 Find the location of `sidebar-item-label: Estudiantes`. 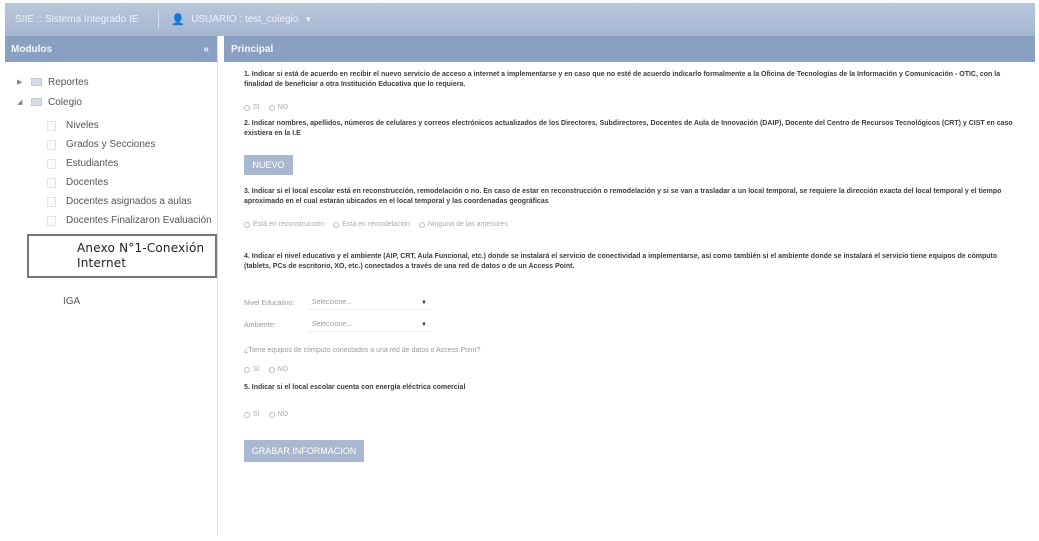

sidebar-item-label: Estudiantes is located at coordinates (92, 163).